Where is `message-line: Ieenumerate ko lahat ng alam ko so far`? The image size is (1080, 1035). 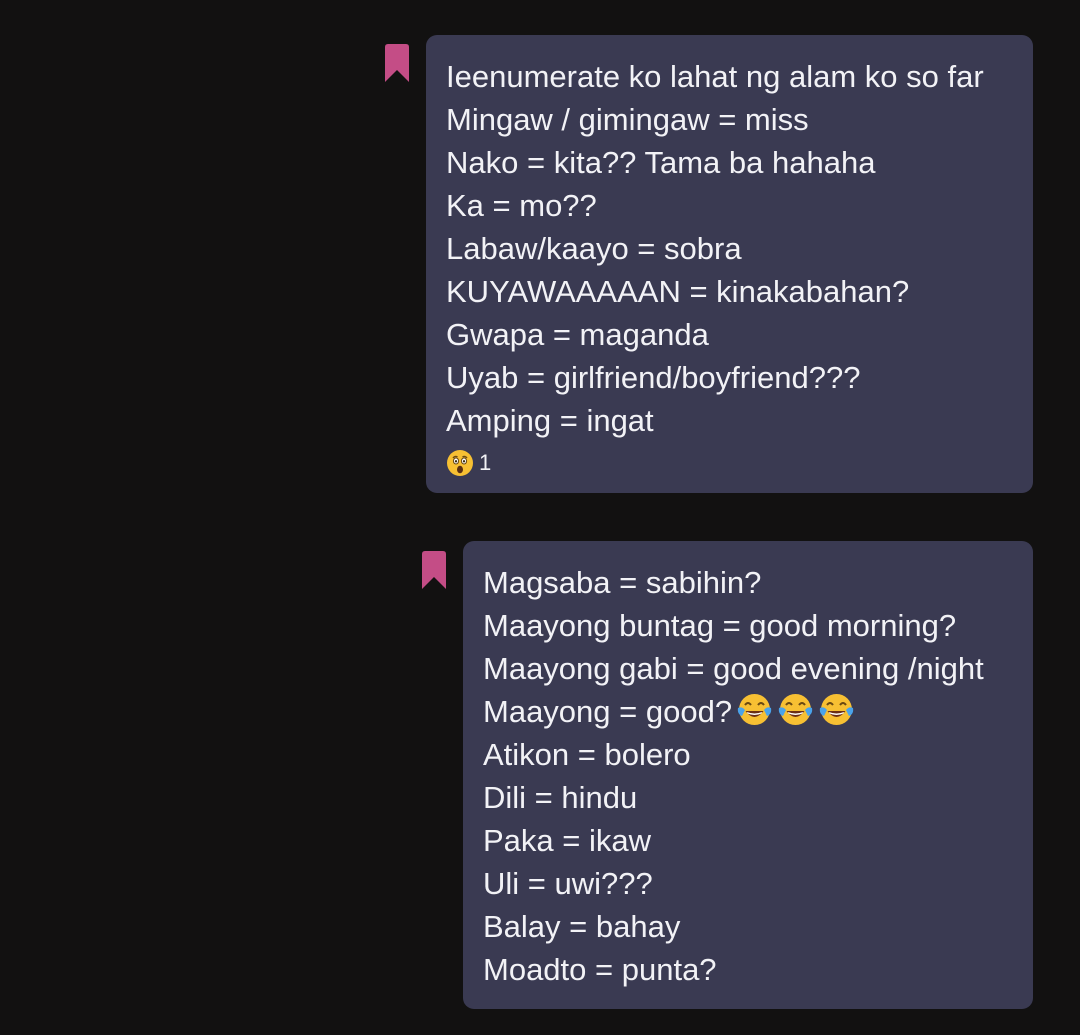
message-line: Ieenumerate ko lahat ng alam ko so far is located at coordinates (715, 76).